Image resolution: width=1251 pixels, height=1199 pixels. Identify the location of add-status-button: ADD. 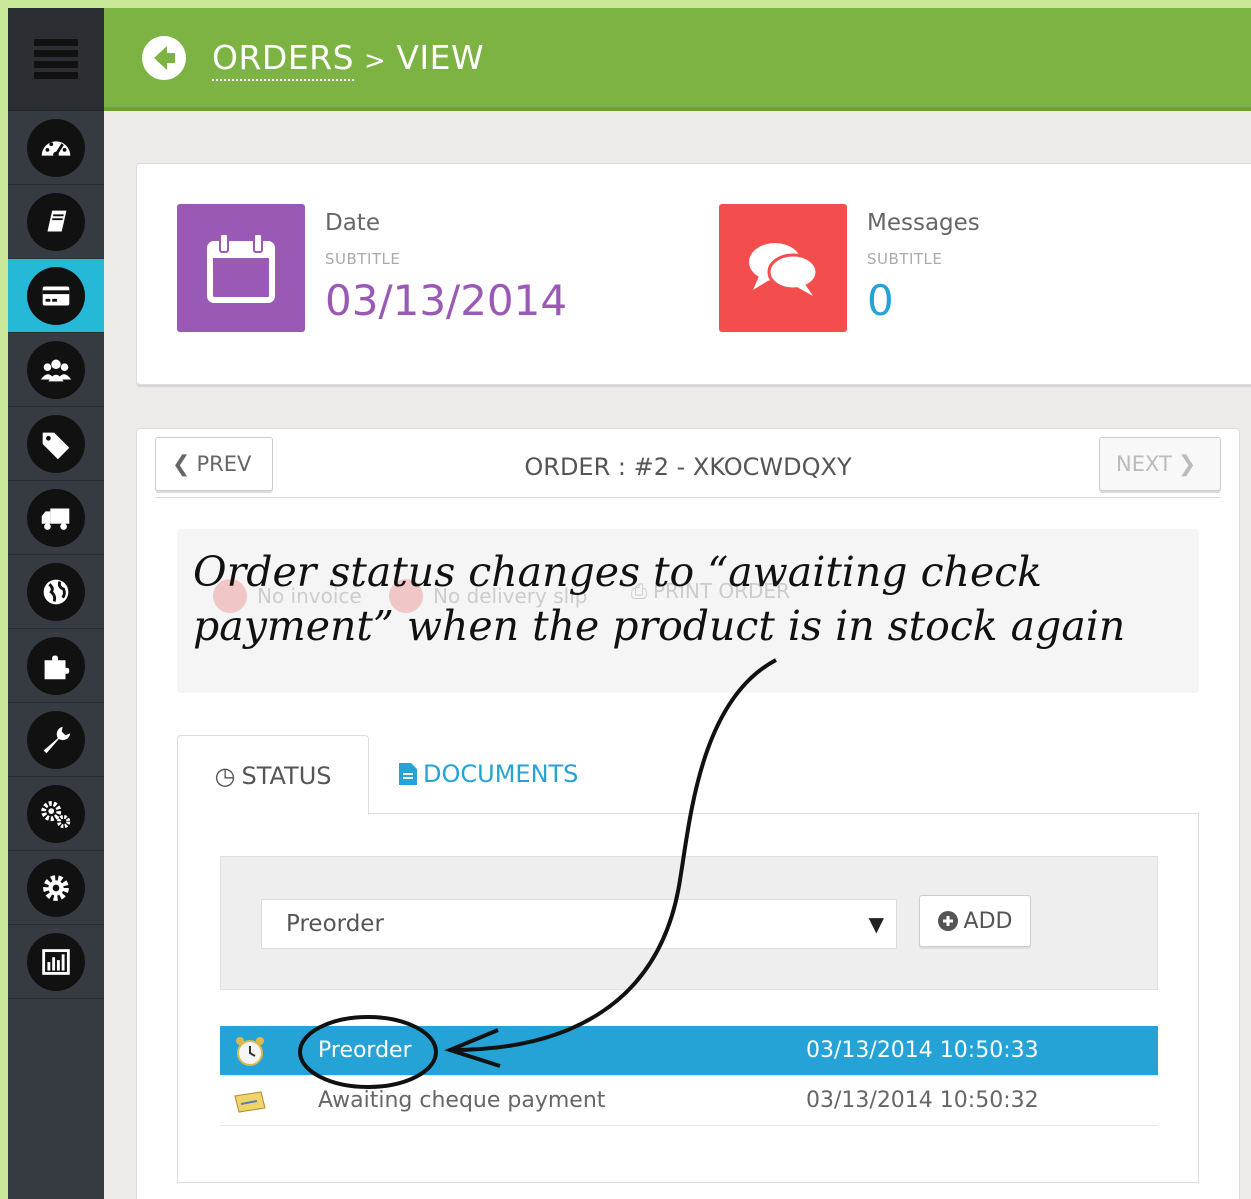
(975, 921).